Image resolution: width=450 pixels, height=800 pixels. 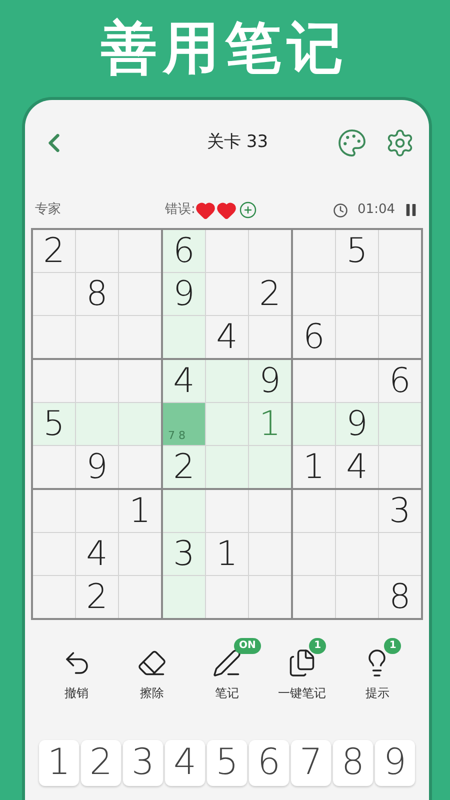 I want to click on tool-button: ON 笔记, so click(x=227, y=670).